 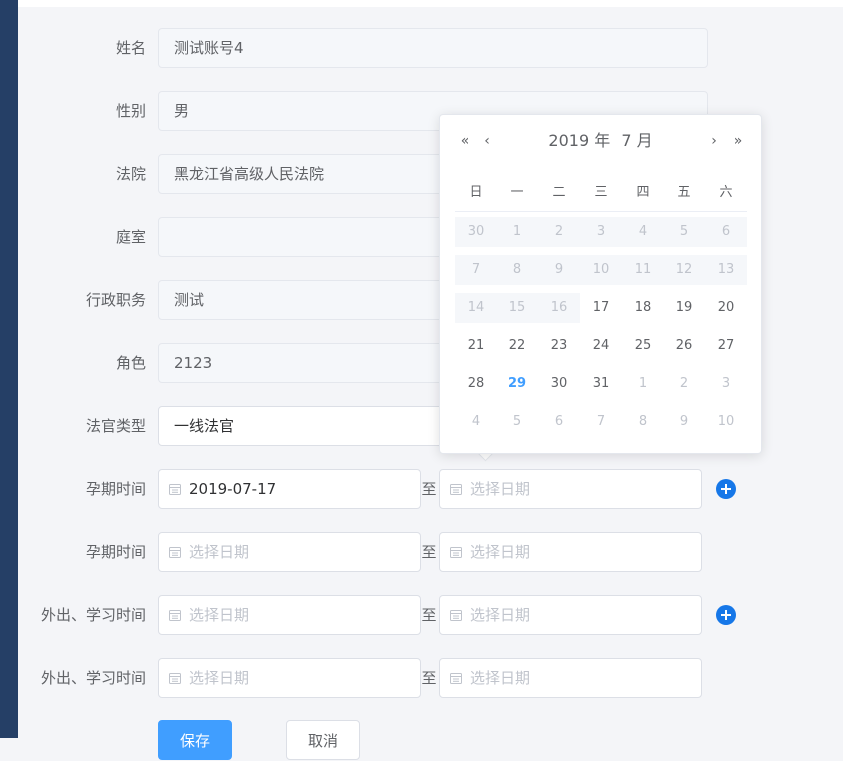 What do you see at coordinates (726, 422) in the screenshot?
I see `calendar-day-cell: 10` at bounding box center [726, 422].